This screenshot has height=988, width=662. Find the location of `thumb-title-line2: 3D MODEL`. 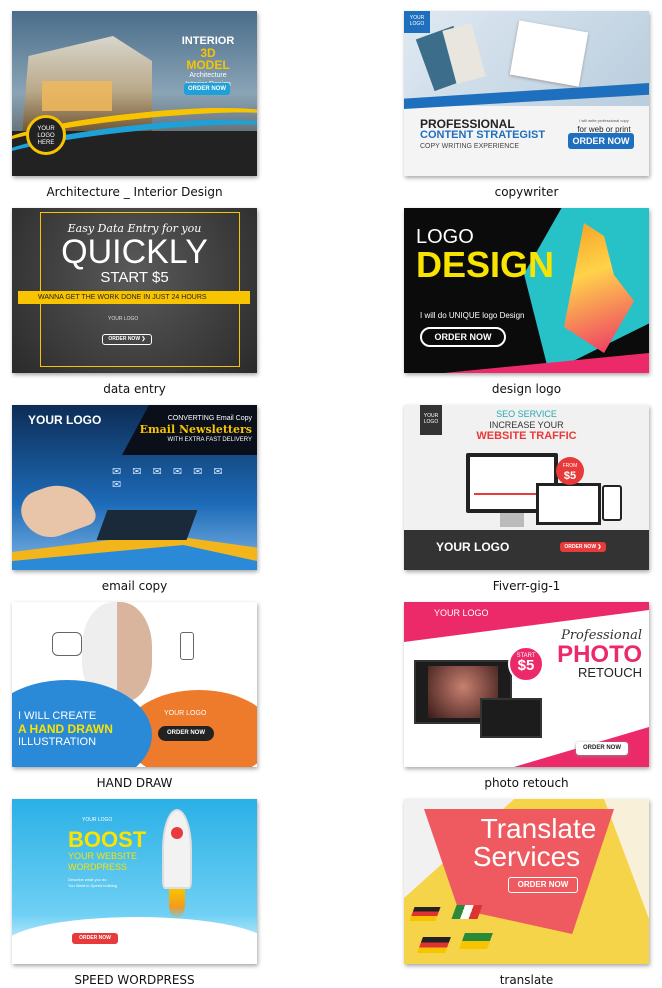

thumb-title-line2: 3D MODEL is located at coordinates (208, 59).